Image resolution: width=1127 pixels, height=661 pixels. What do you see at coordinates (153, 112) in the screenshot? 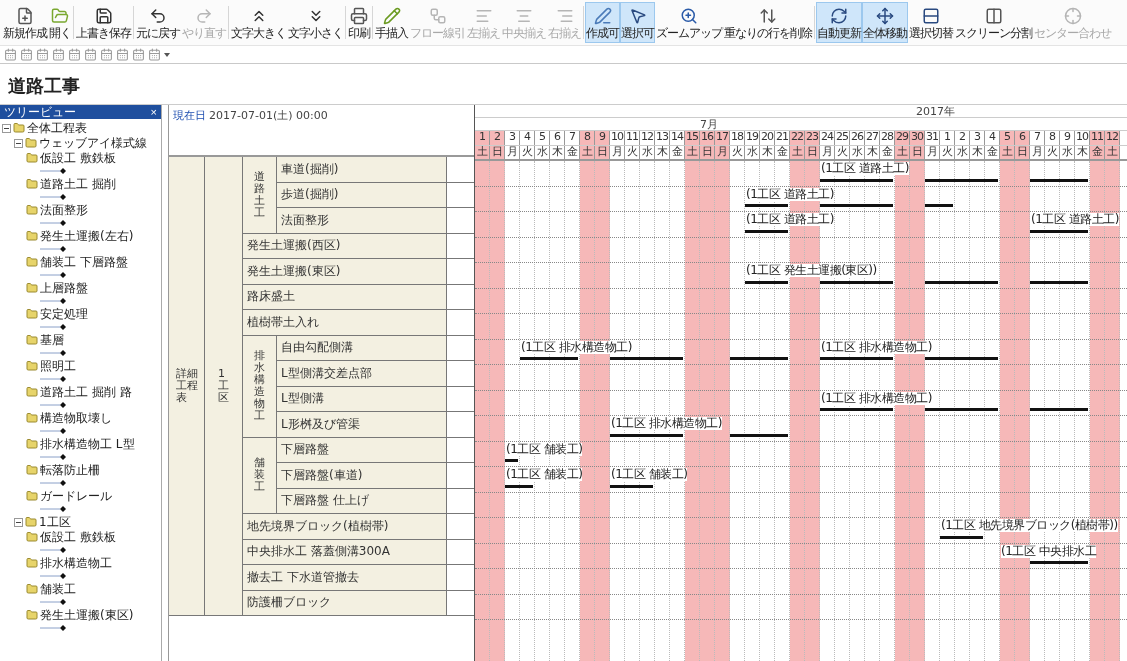
I see `close-button: ×` at bounding box center [153, 112].